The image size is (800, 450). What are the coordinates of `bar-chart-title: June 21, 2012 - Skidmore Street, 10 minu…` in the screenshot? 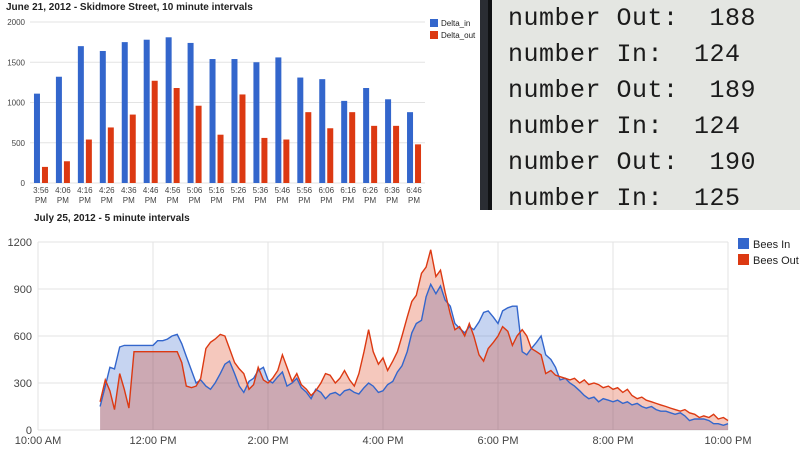 It's located at (129, 7).